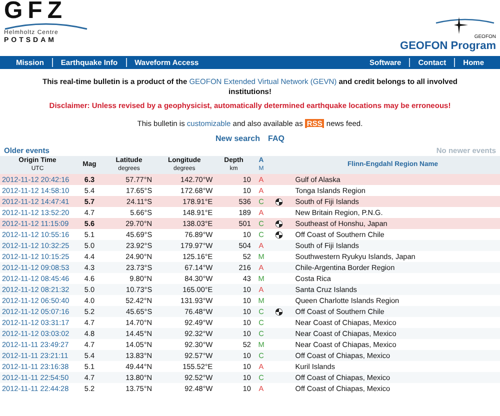  What do you see at coordinates (46, 26) in the screenshot?
I see `arc-icon` at bounding box center [46, 26].